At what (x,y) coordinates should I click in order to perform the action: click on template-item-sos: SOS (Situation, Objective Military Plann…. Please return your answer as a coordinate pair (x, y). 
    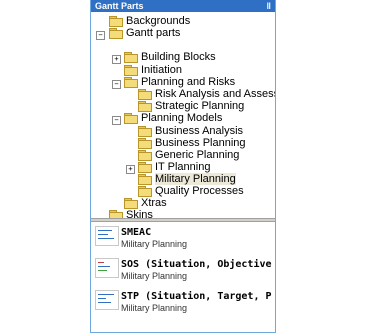
    Looking at the image, I should click on (183, 272).